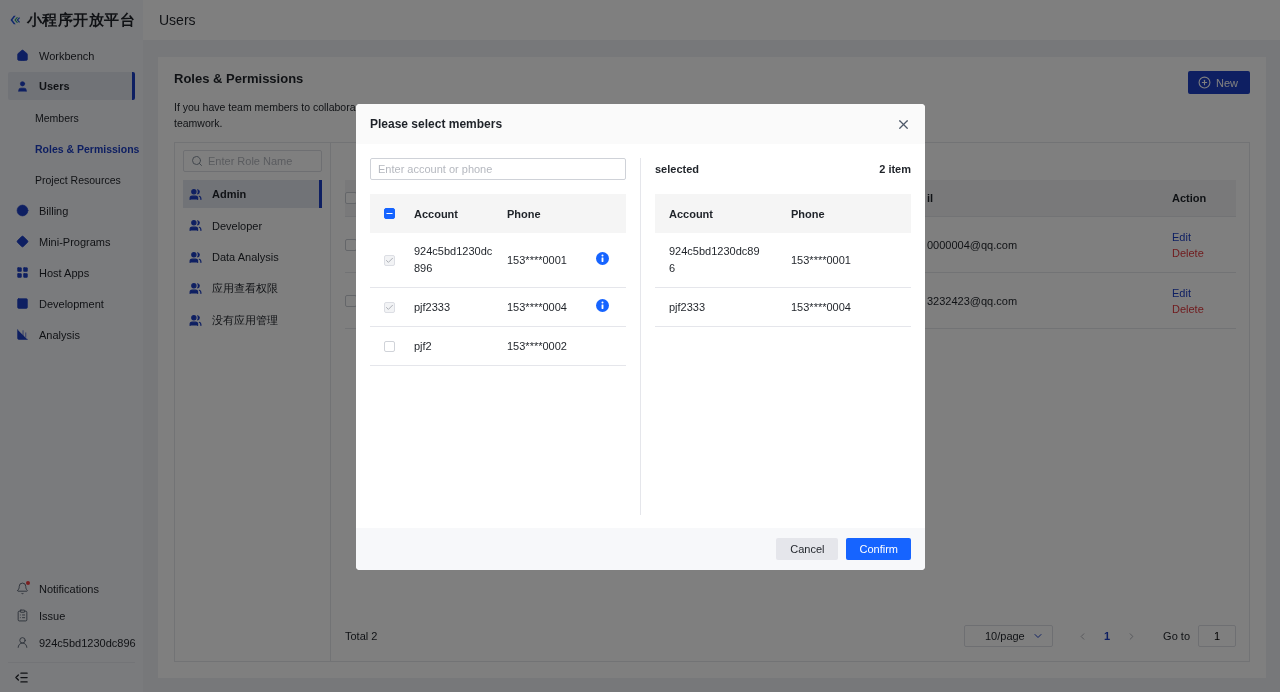 Image resolution: width=1280 pixels, height=692 pixels. What do you see at coordinates (878, 549) in the screenshot?
I see `confirm-button: Confirm` at bounding box center [878, 549].